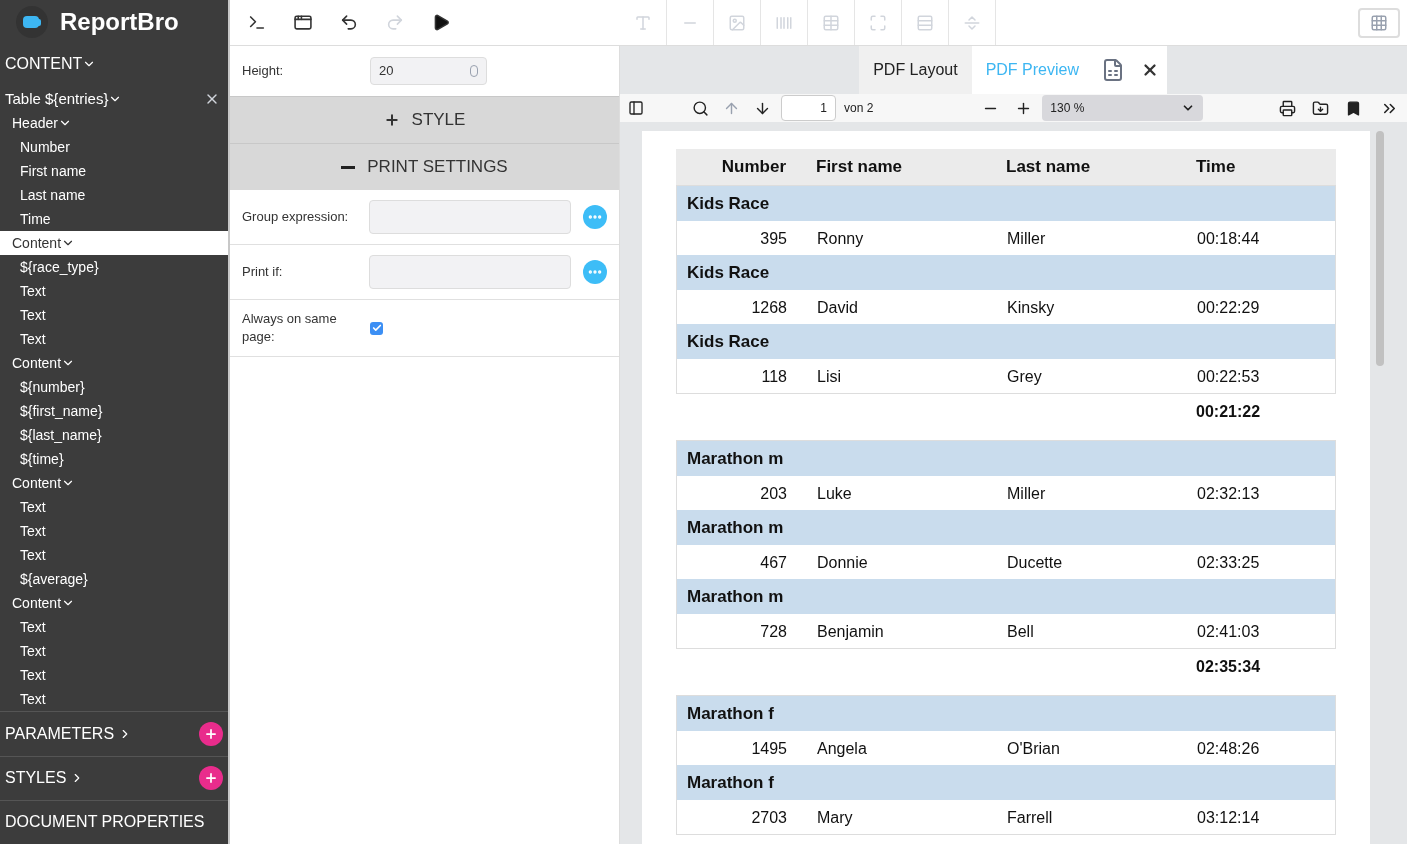 The image size is (1407, 844). What do you see at coordinates (114, 147) in the screenshot?
I see `tree-item: Number` at bounding box center [114, 147].